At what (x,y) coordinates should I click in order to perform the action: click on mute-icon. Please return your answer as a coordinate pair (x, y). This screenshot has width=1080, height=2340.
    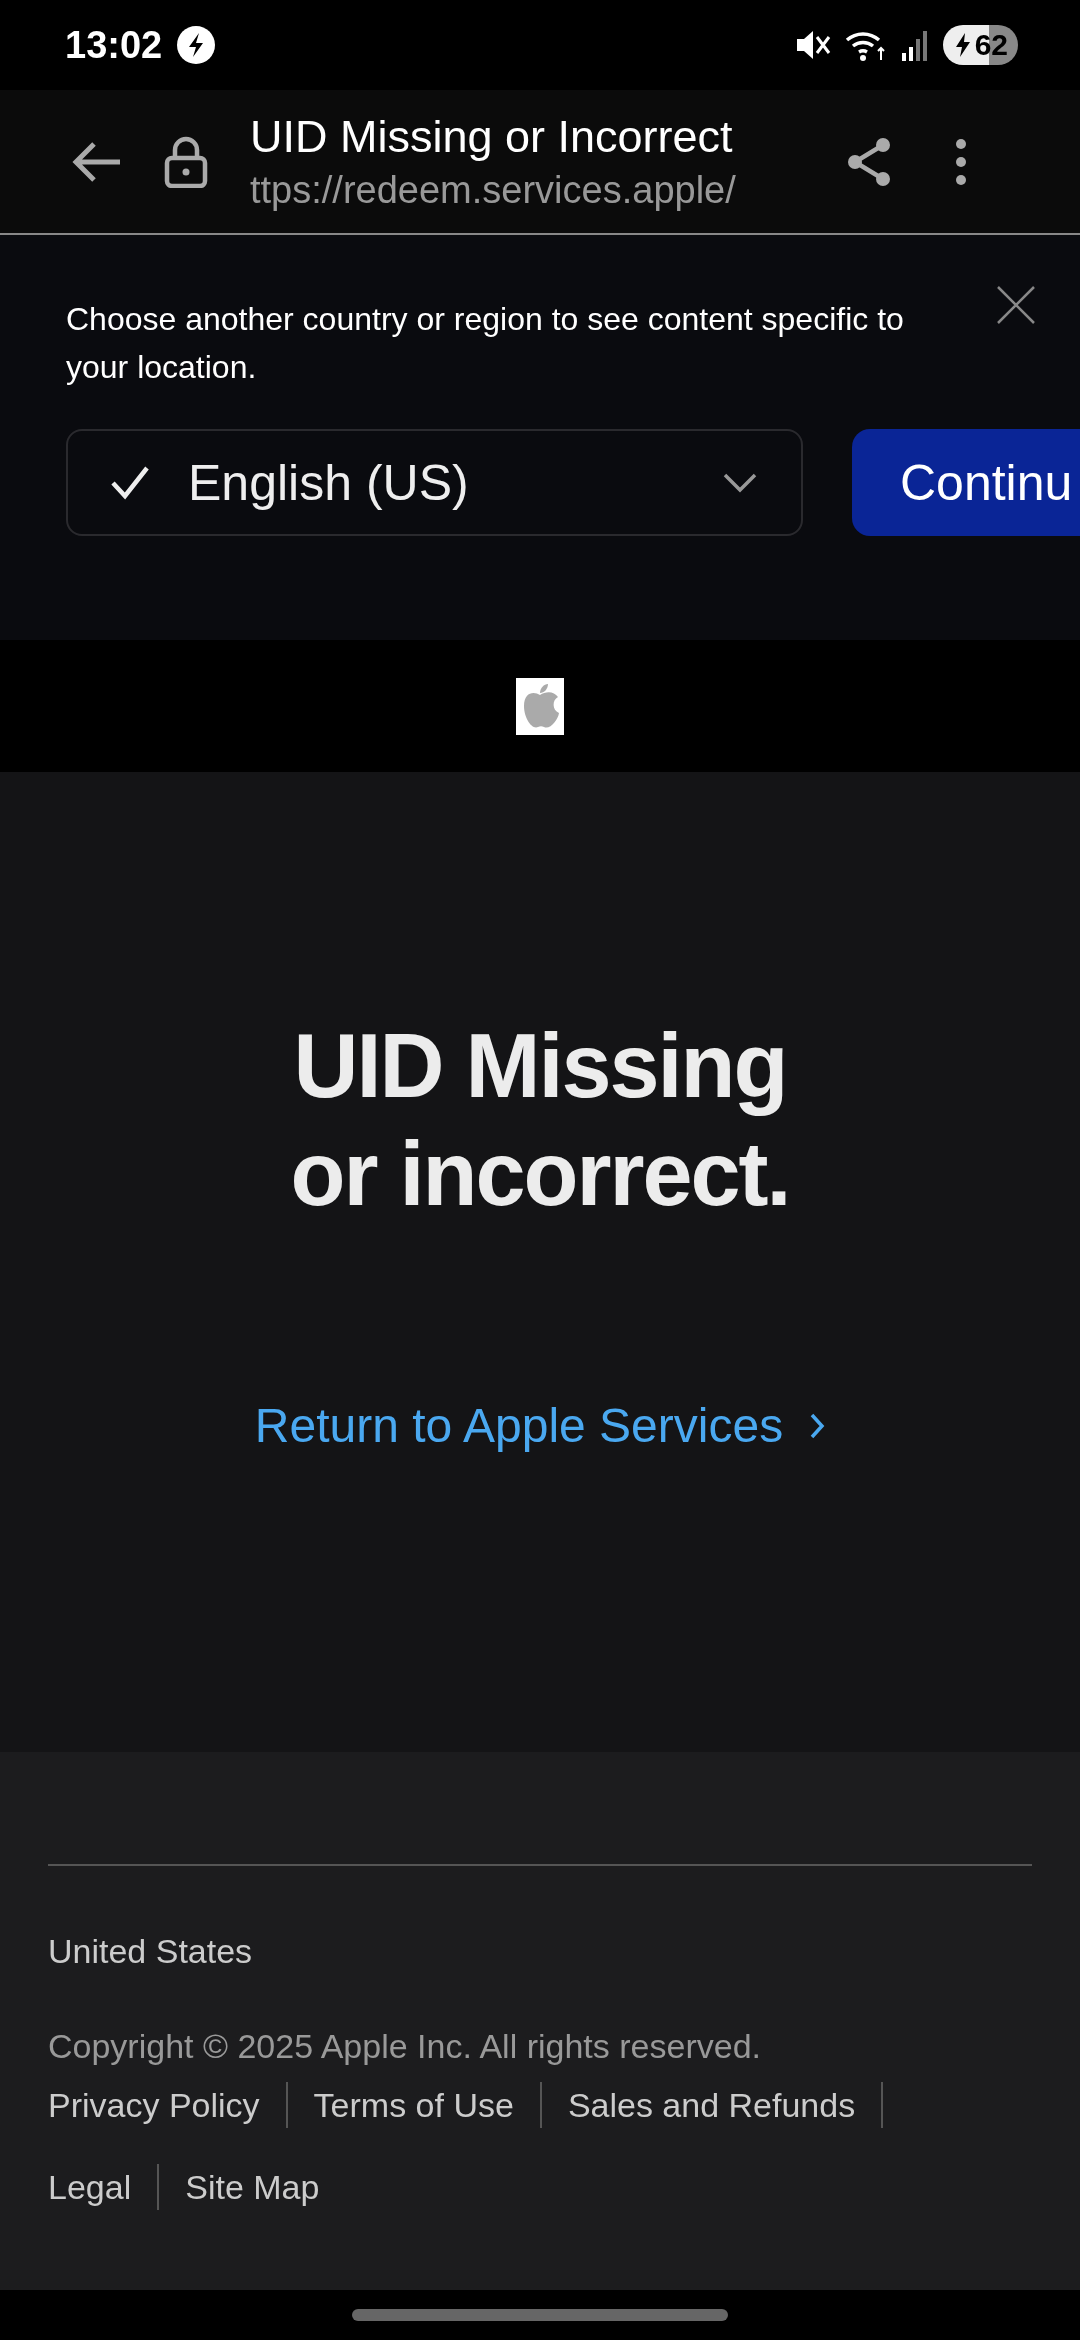
    Looking at the image, I should click on (812, 45).